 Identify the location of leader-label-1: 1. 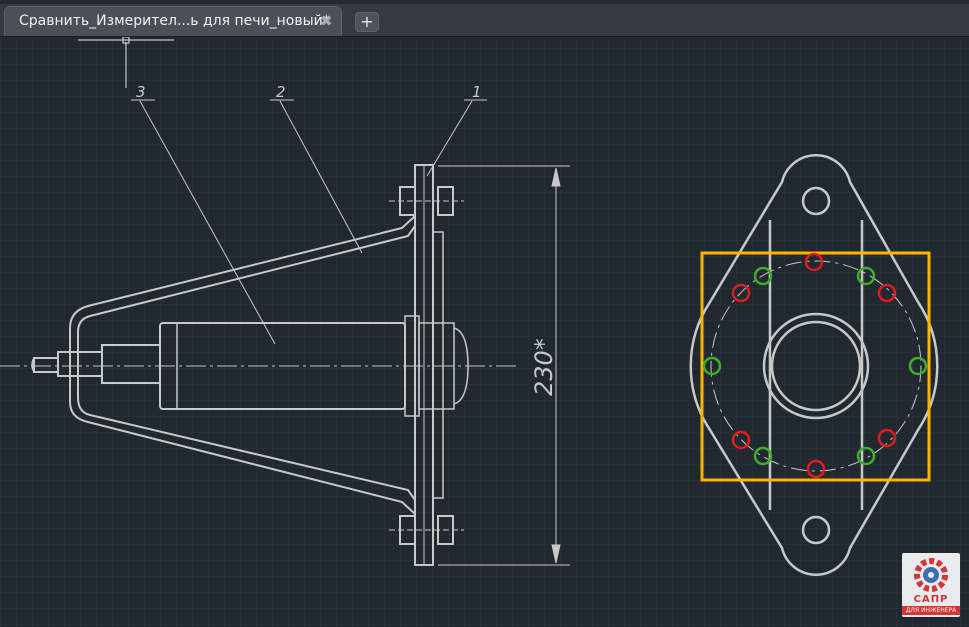
(477, 92).